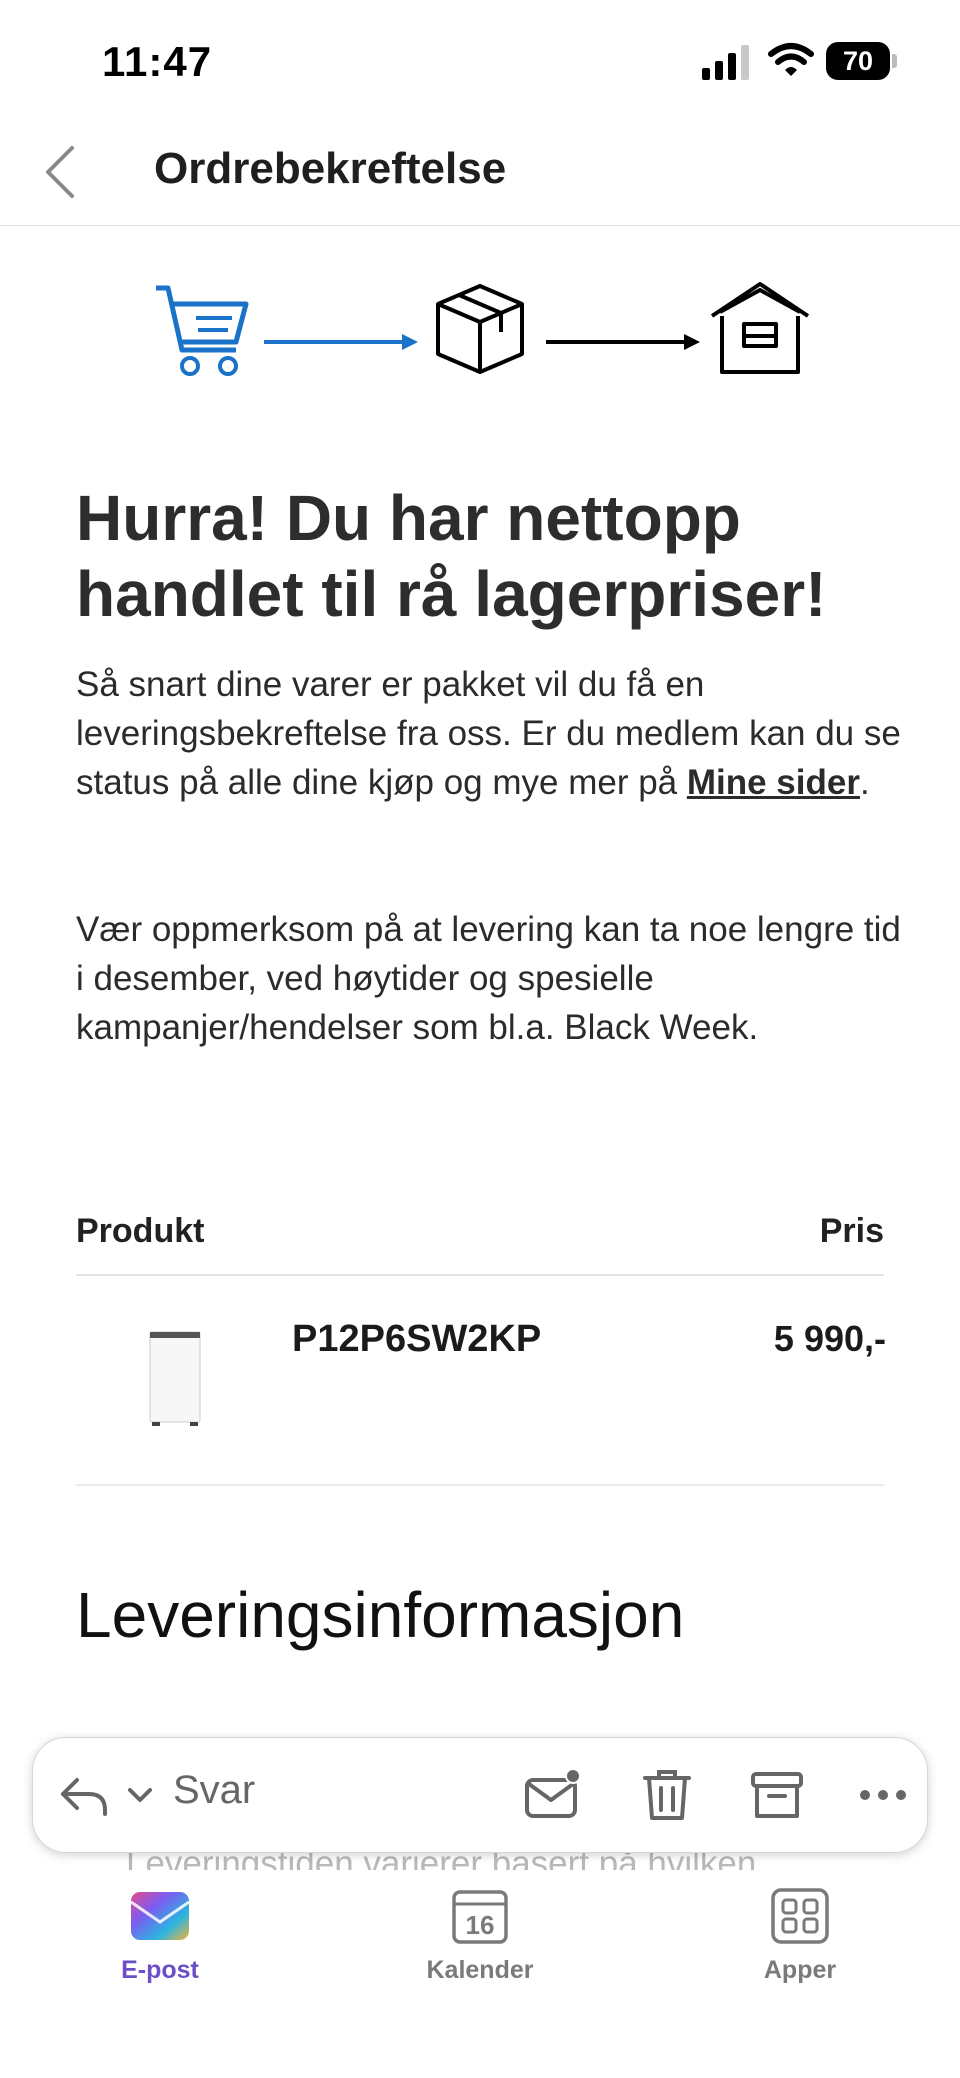 The width and height of the screenshot is (960, 2078). Describe the element at coordinates (330, 168) in the screenshot. I see `page-title: Ordrebekreftelse` at that location.